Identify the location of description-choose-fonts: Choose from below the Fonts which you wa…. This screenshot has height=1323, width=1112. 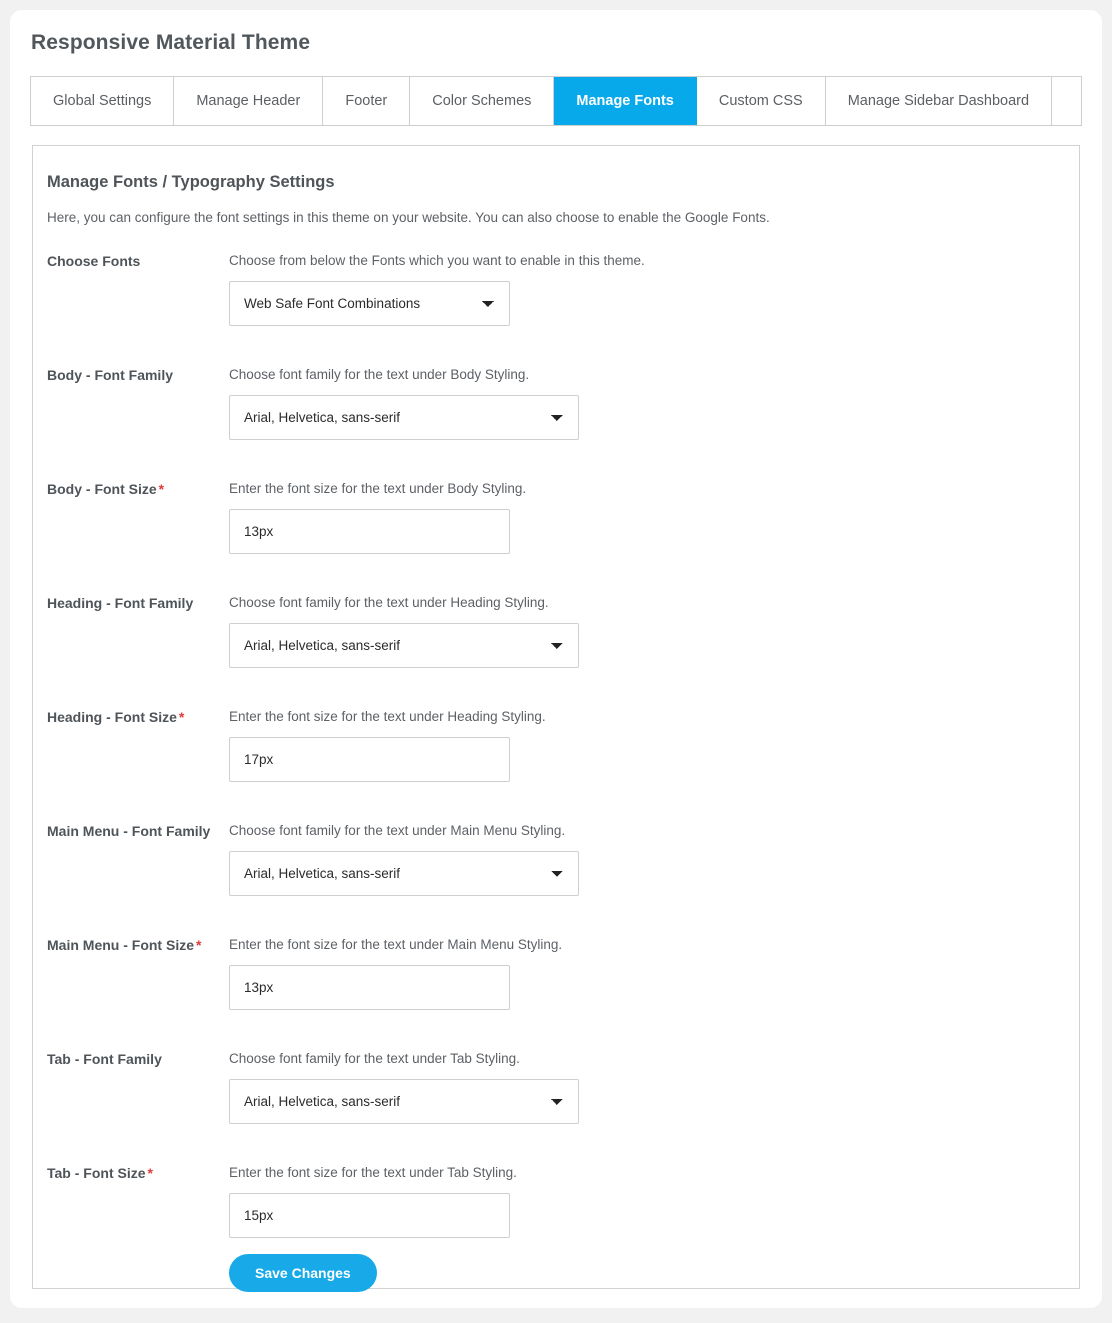
(437, 260).